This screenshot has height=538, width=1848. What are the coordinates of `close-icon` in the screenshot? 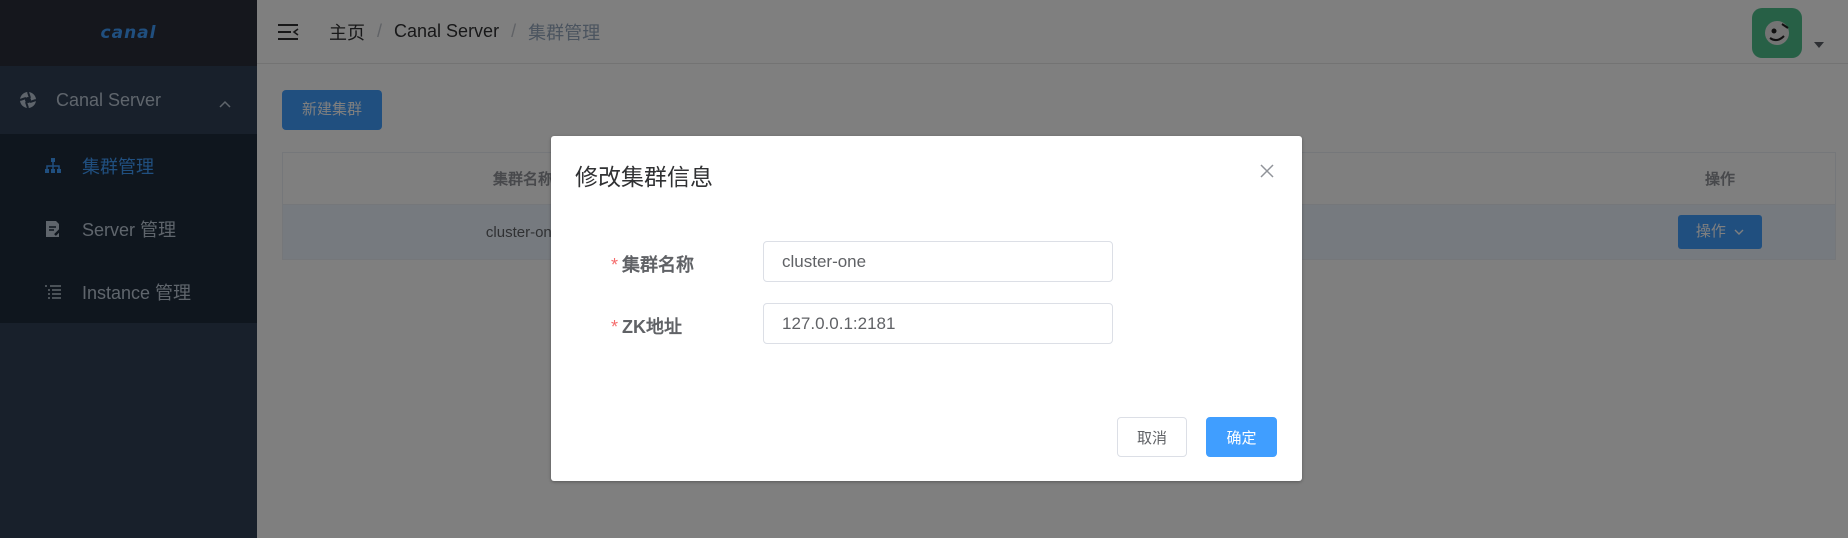 It's located at (1267, 171).